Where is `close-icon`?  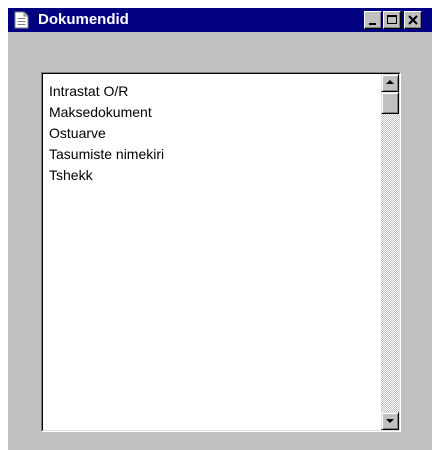 close-icon is located at coordinates (413, 20).